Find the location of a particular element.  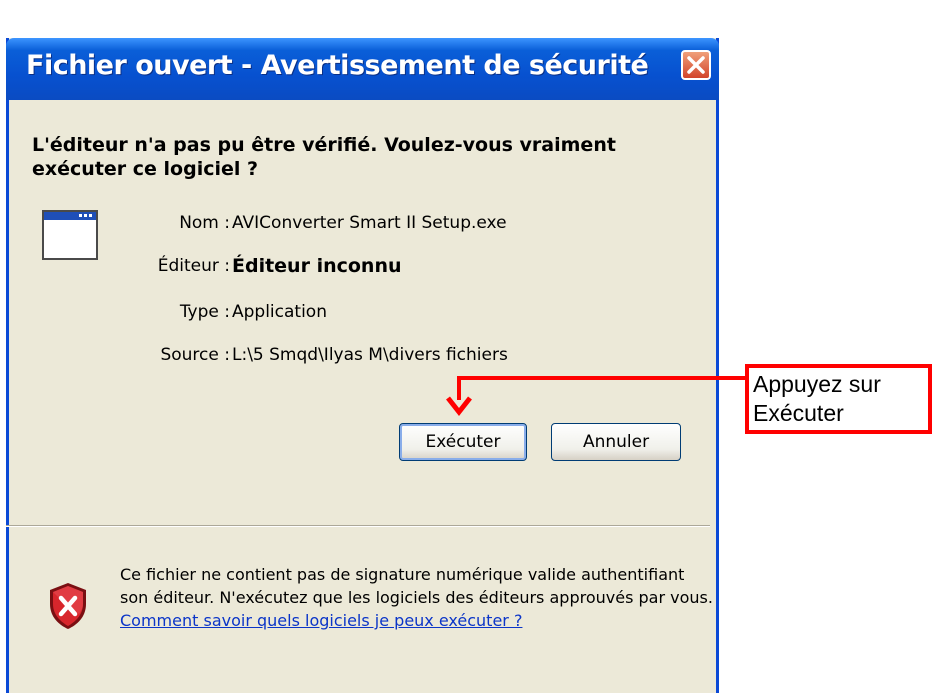

type-label: Type : is located at coordinates (204, 312).